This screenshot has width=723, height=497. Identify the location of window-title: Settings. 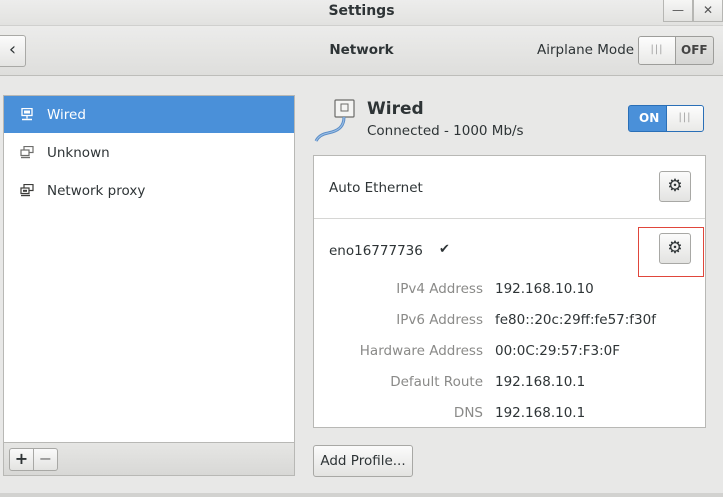
(361, 11).